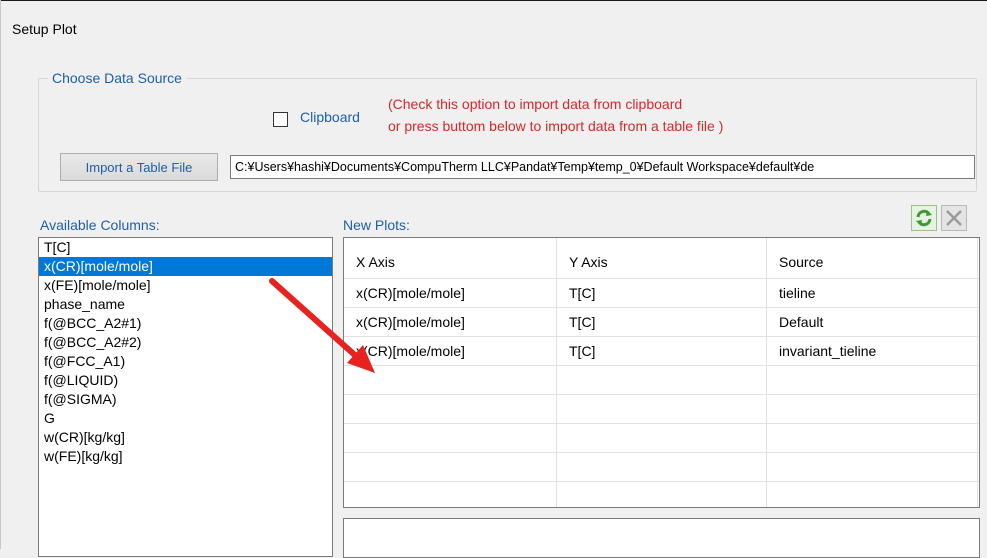  Describe the element at coordinates (185, 304) in the screenshot. I see `list-item: phase_name` at that location.